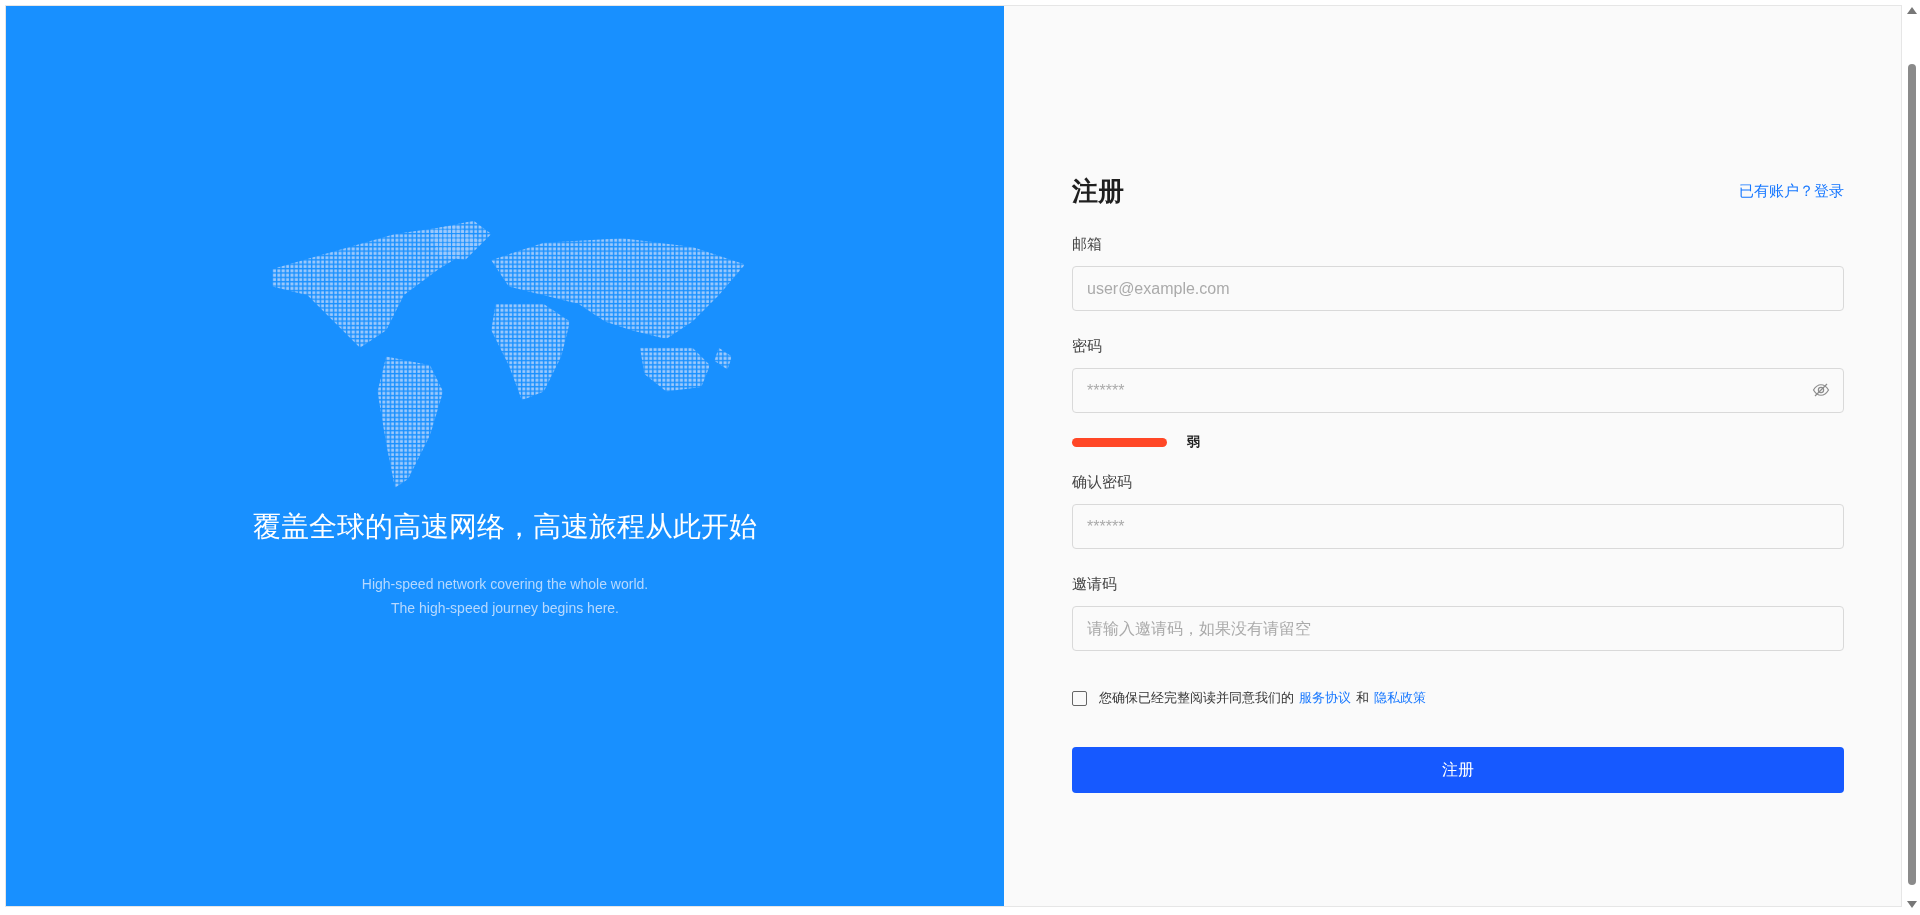 The image size is (1920, 915). What do you see at coordinates (505, 584) in the screenshot?
I see `hero-subtitle: High-speed network covering the whole world.` at bounding box center [505, 584].